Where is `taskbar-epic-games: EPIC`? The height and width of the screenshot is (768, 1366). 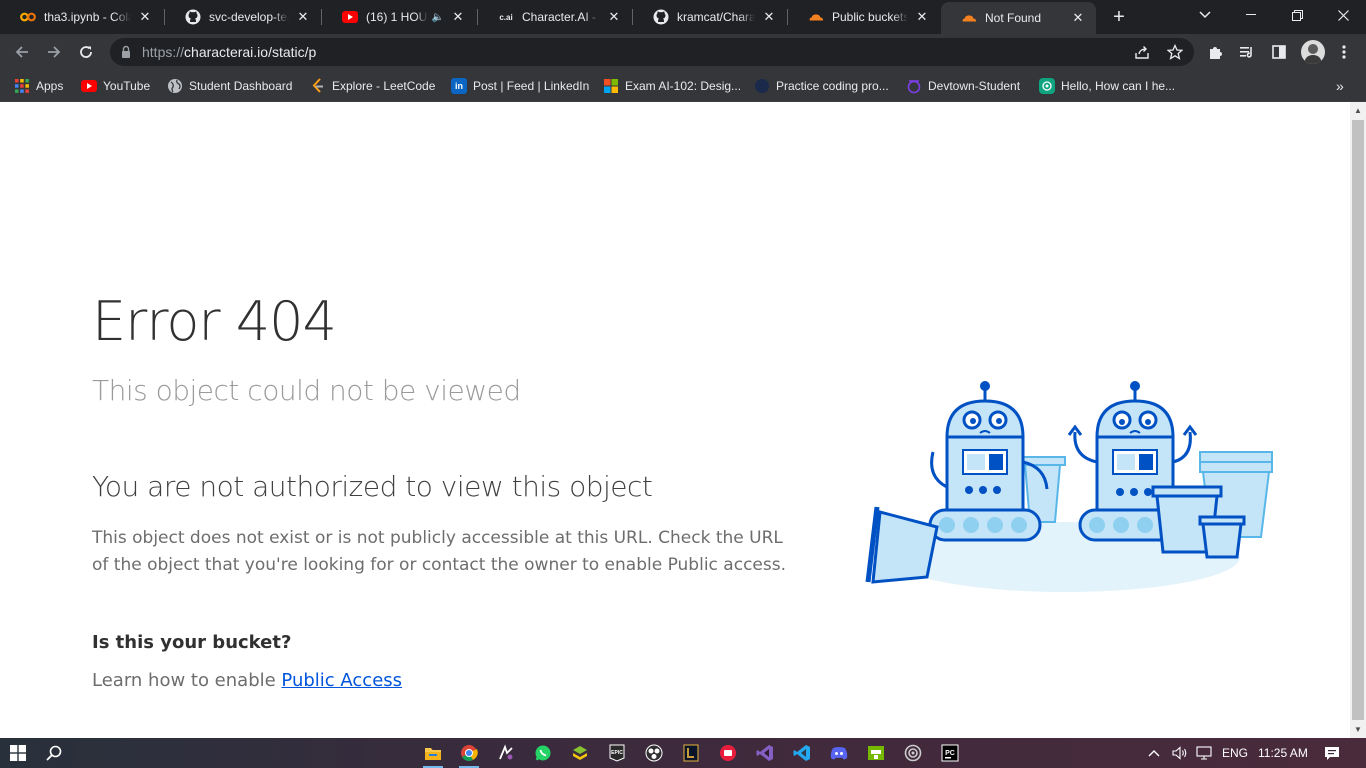 taskbar-epic-games: EPIC is located at coordinates (617, 753).